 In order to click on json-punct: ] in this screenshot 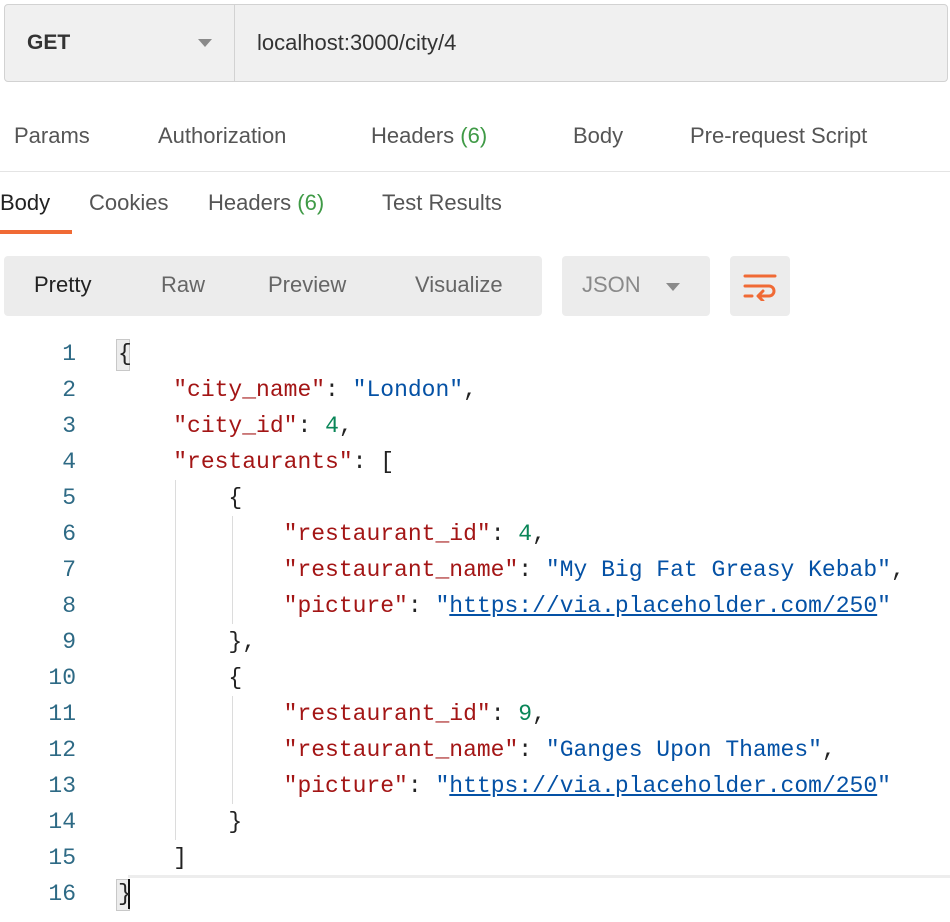, I will do `click(180, 858)`.